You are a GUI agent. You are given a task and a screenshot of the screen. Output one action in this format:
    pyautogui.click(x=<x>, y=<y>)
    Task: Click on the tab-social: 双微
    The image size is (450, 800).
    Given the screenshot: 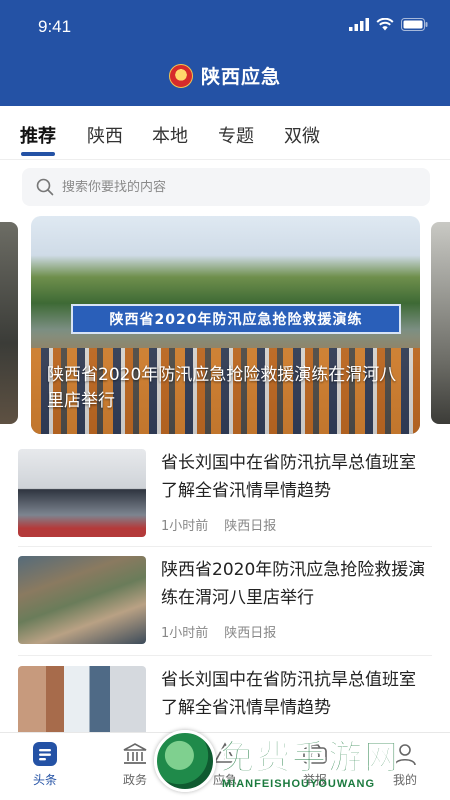 What is the action you would take?
    pyautogui.click(x=302, y=135)
    